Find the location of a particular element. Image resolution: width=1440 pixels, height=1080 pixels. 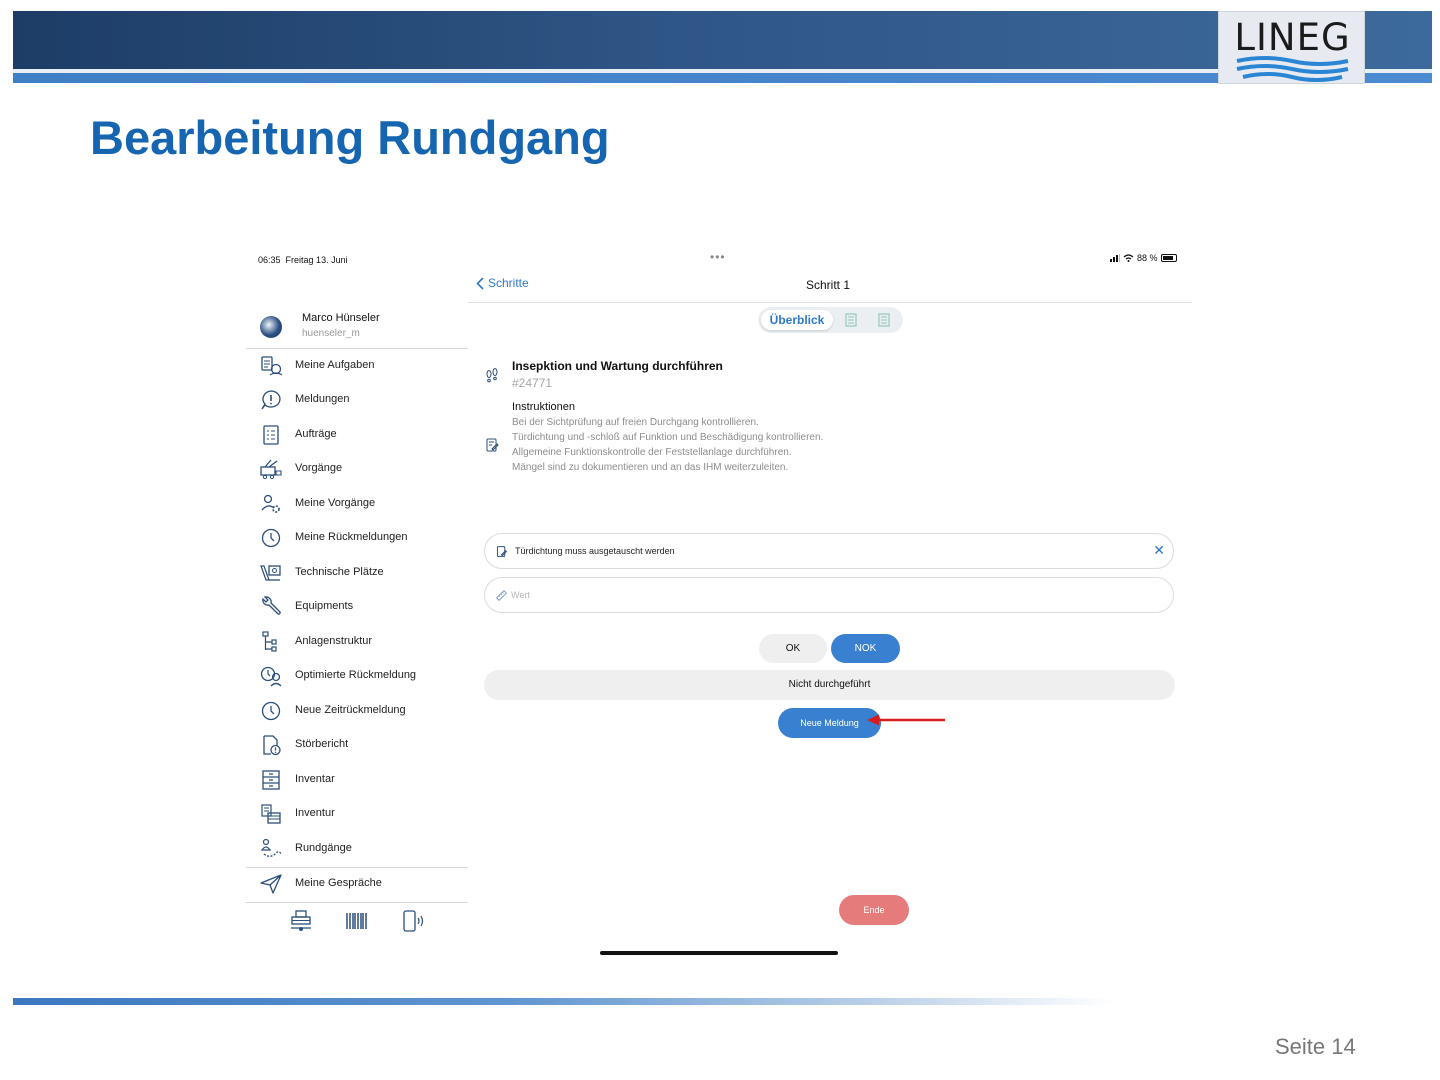

sidebar-item-label: Meine Vorgänge is located at coordinates (335, 503).